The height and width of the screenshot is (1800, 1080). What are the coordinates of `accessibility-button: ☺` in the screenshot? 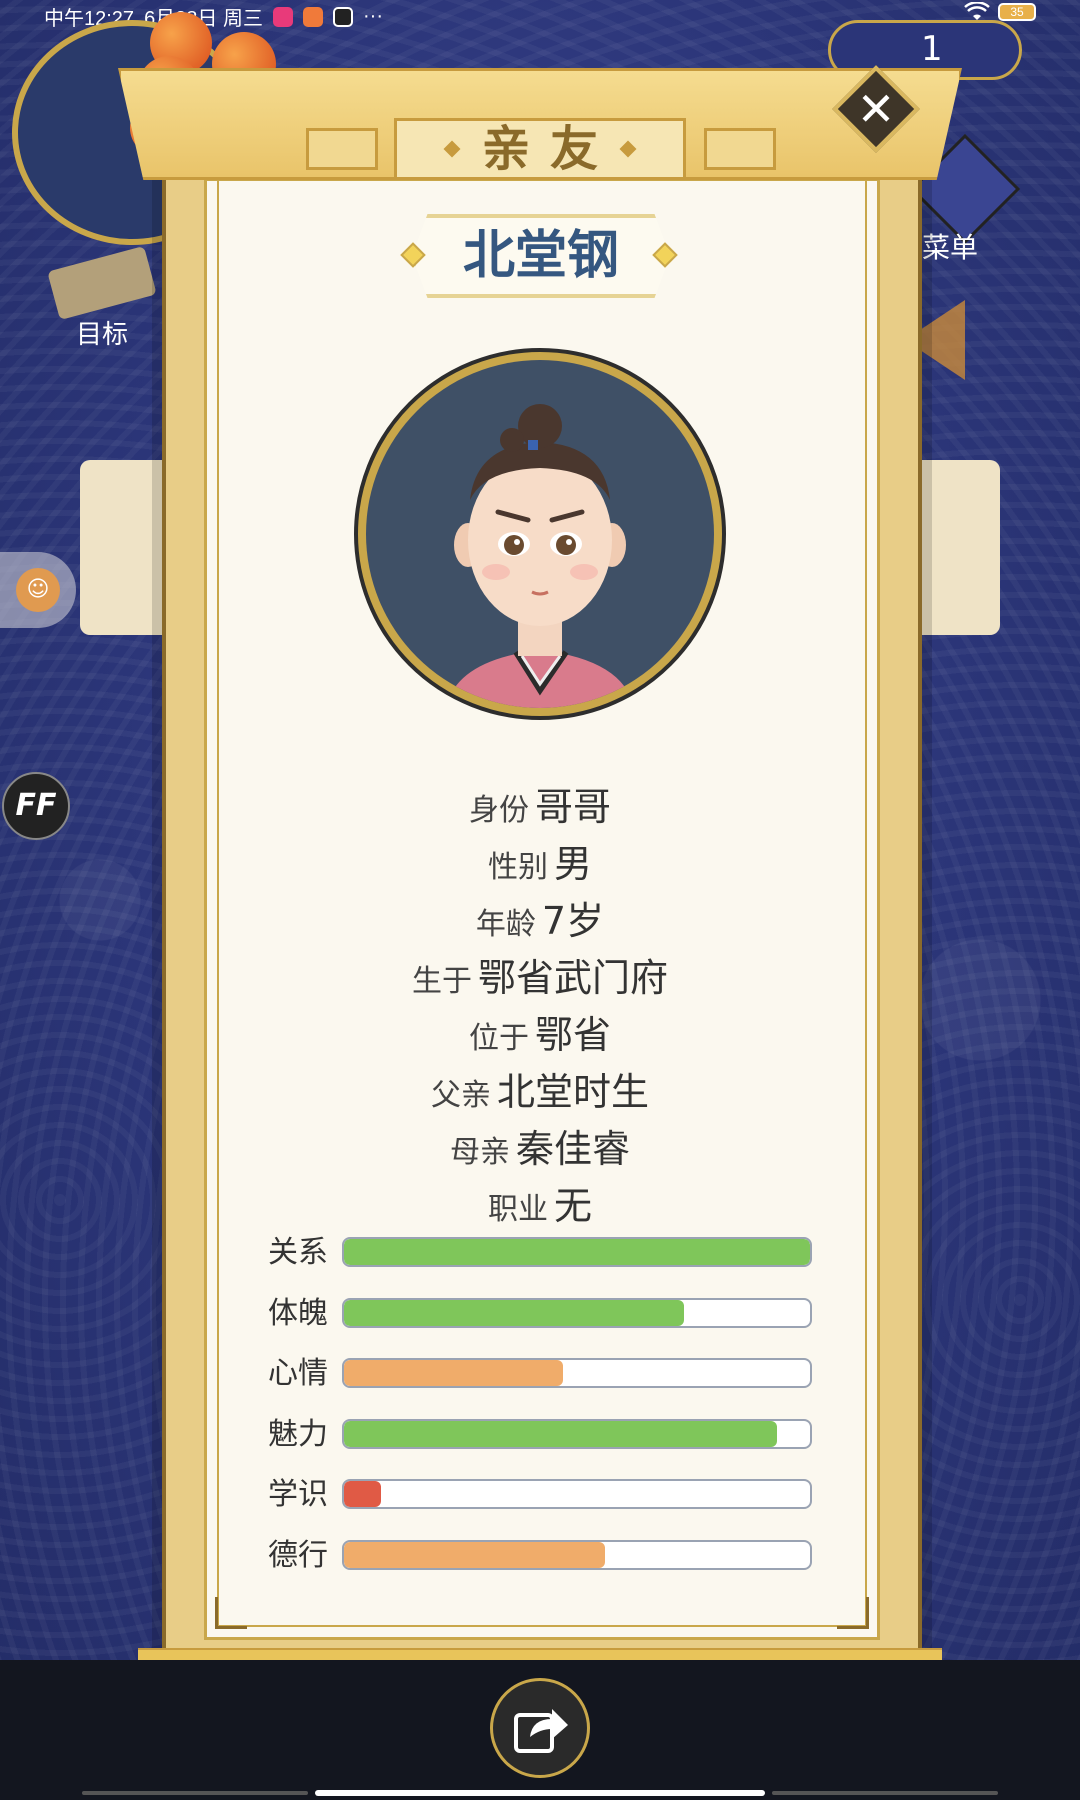 It's located at (38, 590).